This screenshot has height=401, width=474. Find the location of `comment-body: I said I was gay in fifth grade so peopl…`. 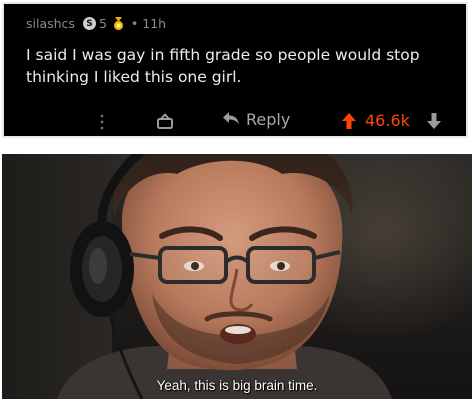

comment-body: I said I was gay in fifth grade so peopl… is located at coordinates (223, 66).